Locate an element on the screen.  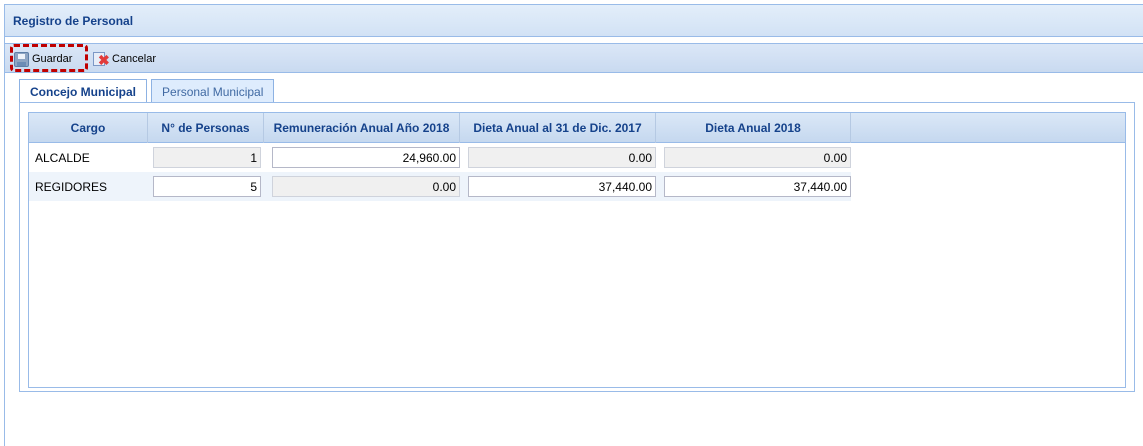
column-header-dieta-2017: Dieta Anual al 31 de Dic. 2017 is located at coordinates (558, 128).